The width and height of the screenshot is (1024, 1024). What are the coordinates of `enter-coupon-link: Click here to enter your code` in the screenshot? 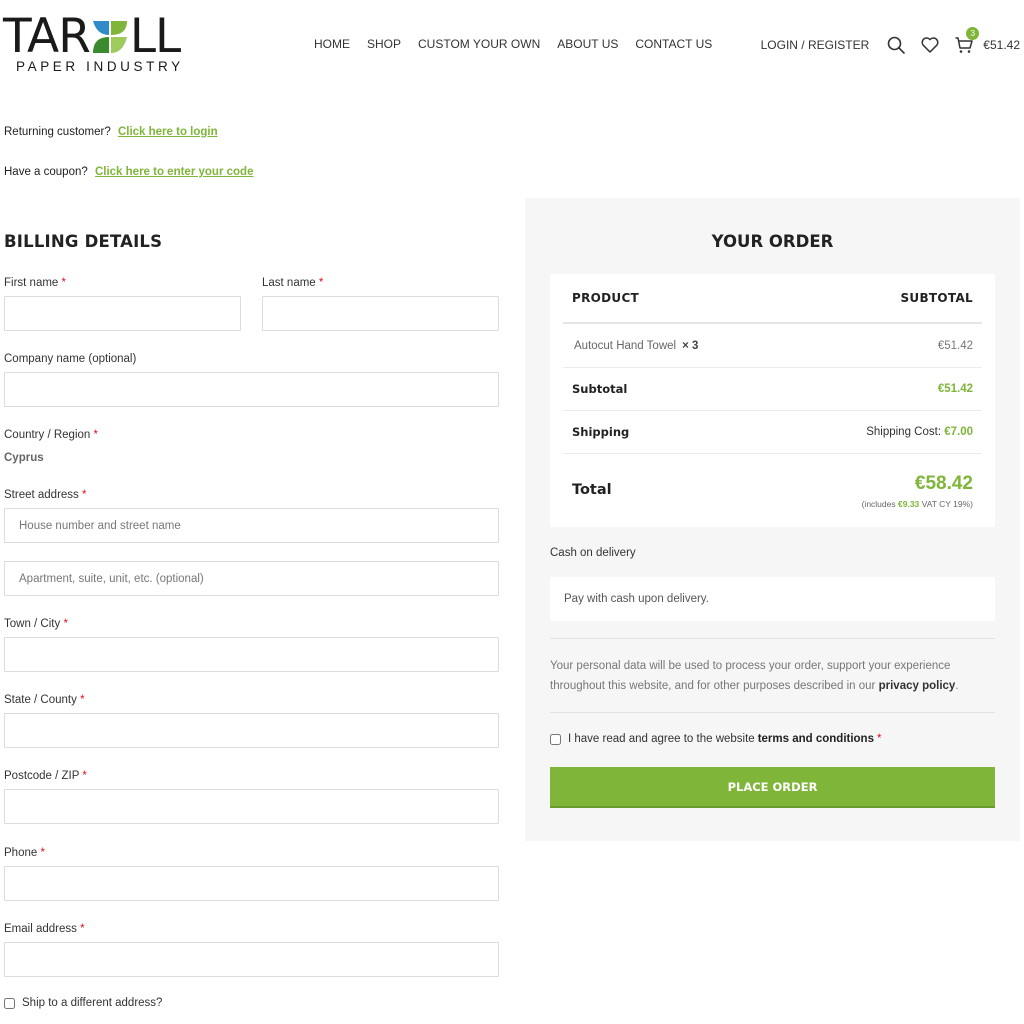 It's located at (174, 172).